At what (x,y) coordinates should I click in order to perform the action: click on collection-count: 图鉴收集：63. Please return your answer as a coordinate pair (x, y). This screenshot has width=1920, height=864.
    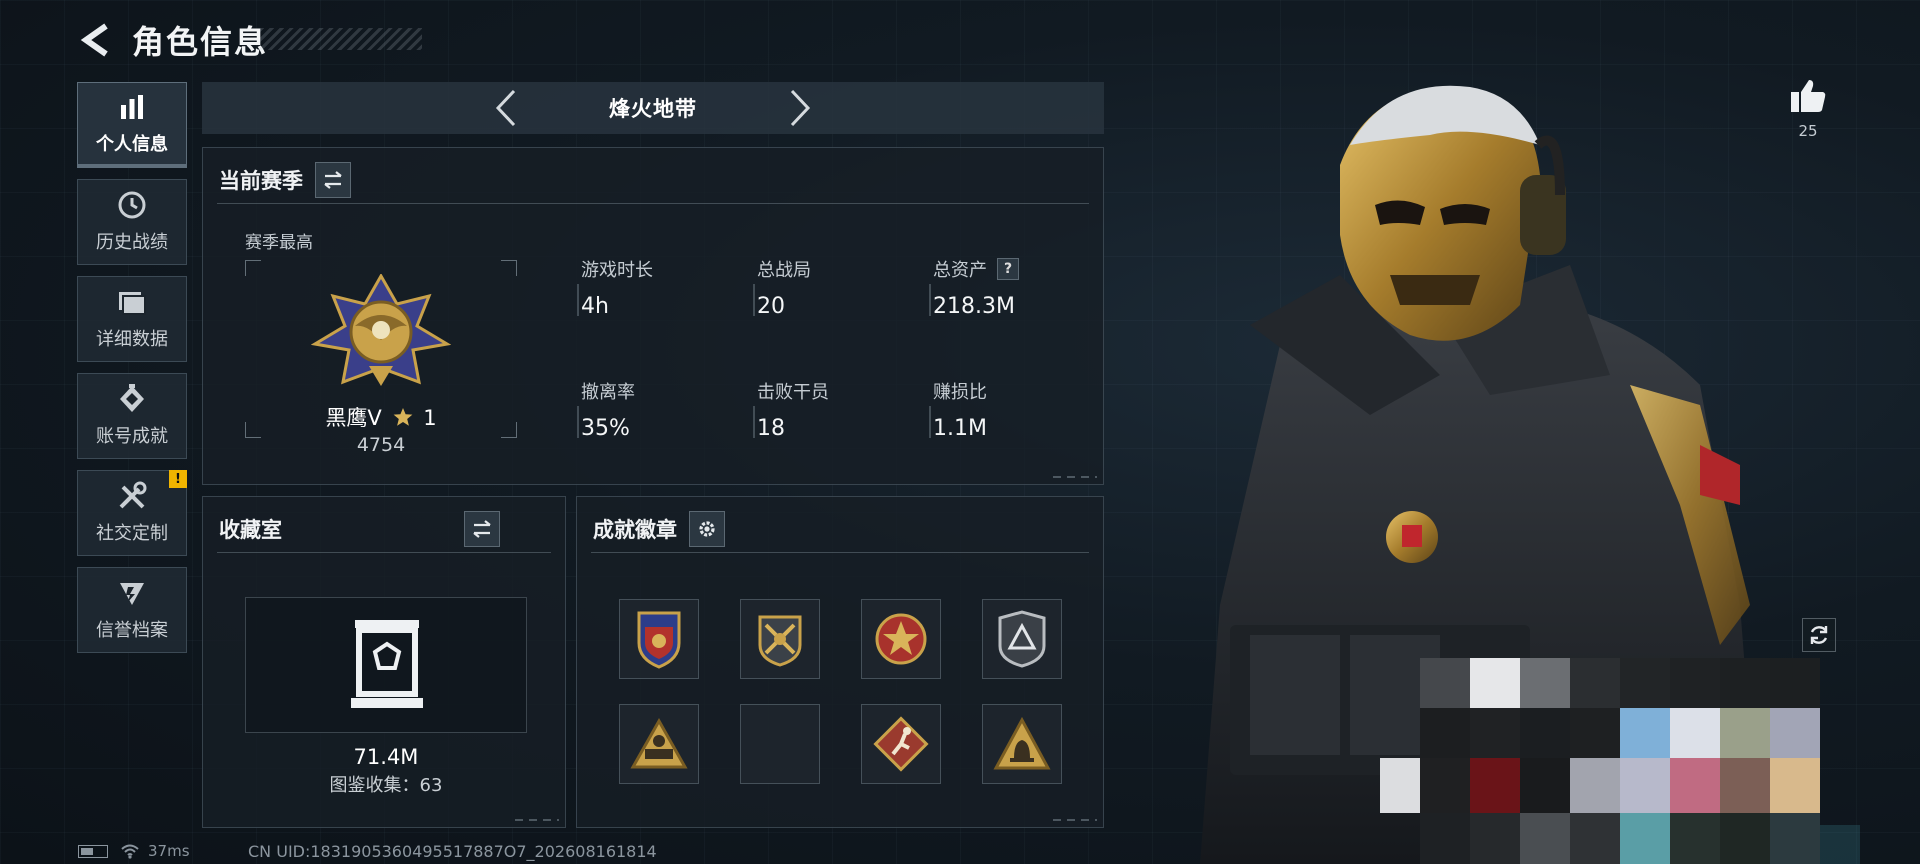
    Looking at the image, I should click on (386, 785).